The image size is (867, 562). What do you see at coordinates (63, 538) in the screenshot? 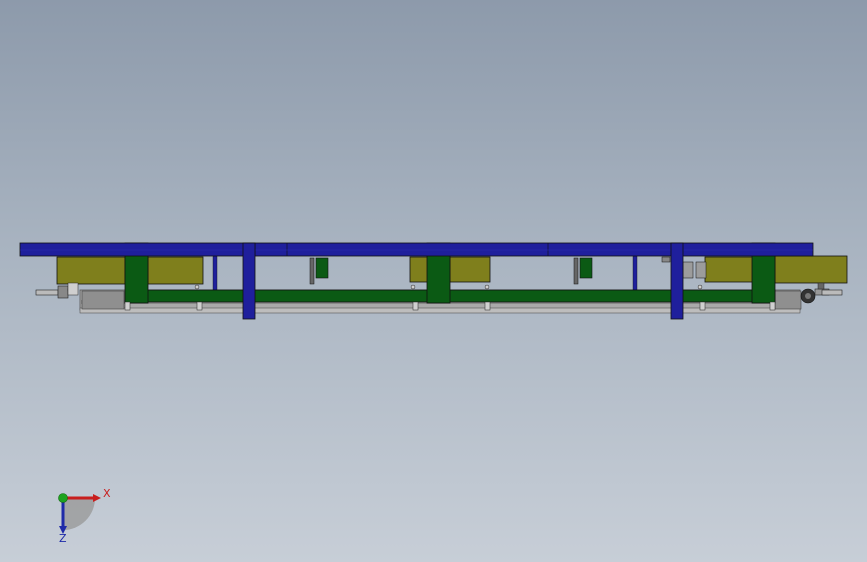
I see `triad-z-label: Z` at bounding box center [63, 538].